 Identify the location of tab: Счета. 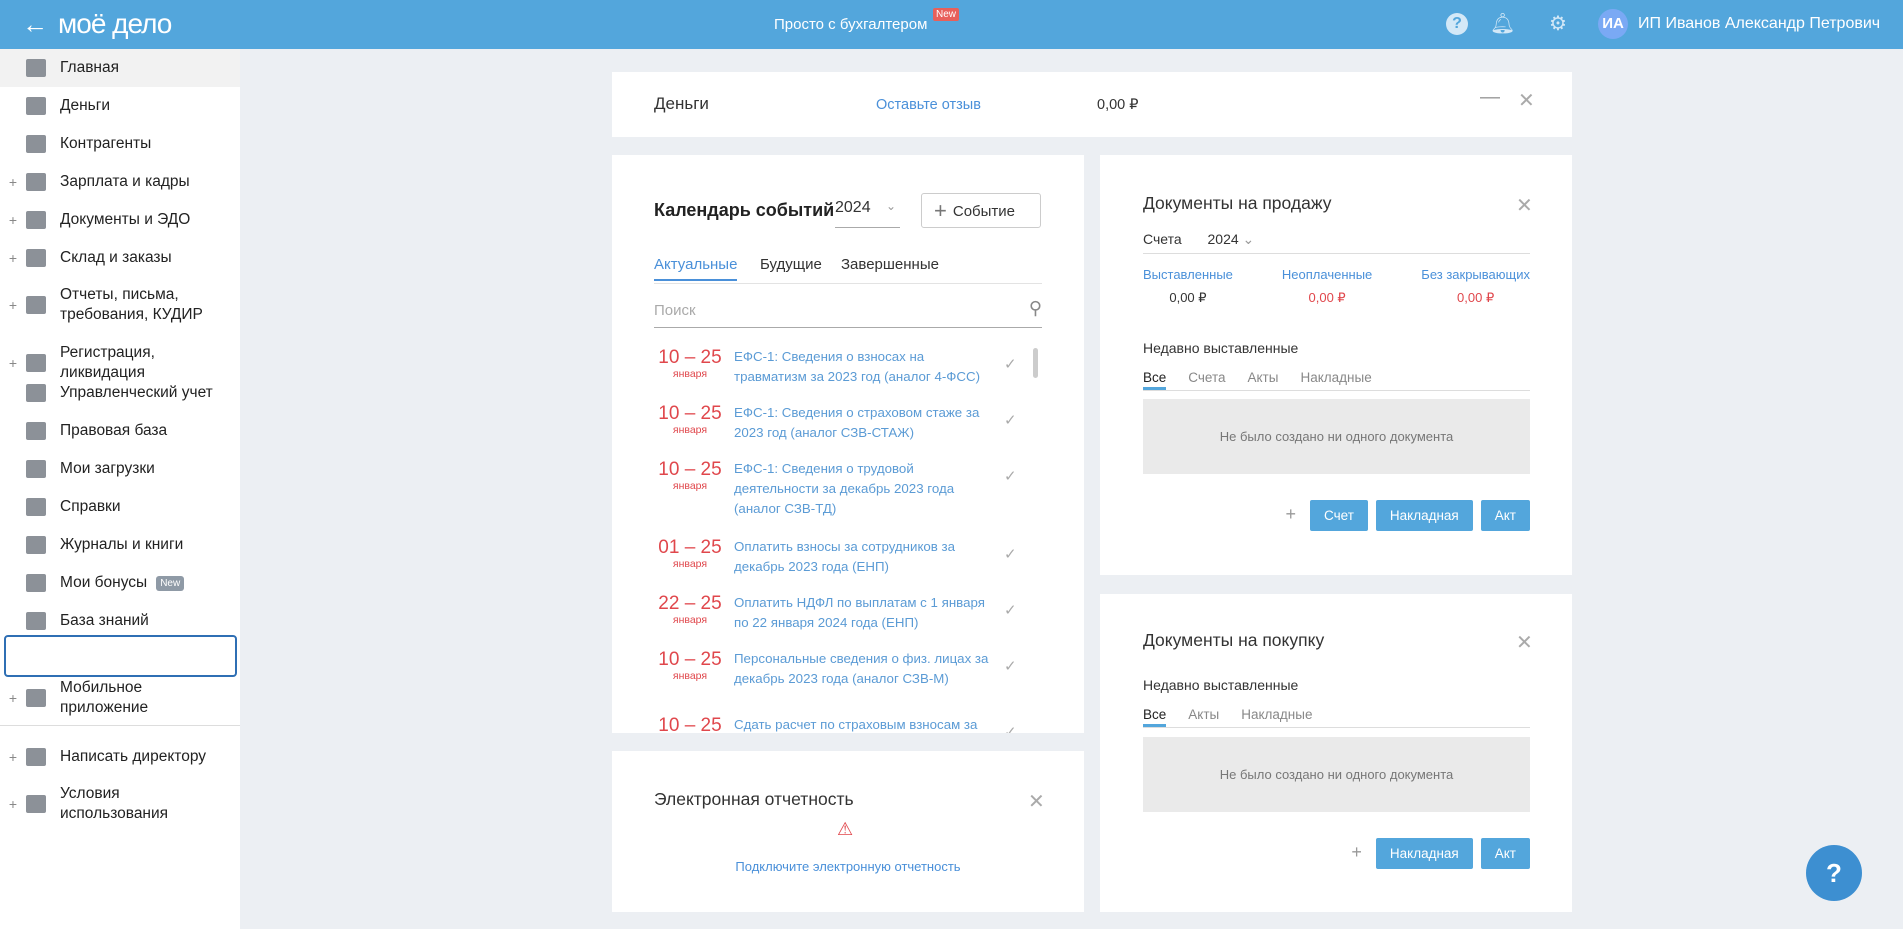
(1206, 380).